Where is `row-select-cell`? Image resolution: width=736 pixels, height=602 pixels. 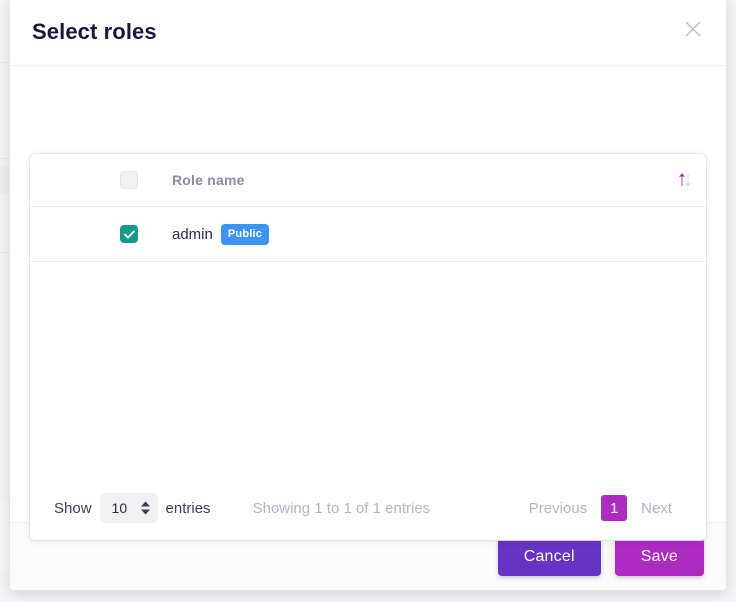
row-select-cell is located at coordinates (89, 234).